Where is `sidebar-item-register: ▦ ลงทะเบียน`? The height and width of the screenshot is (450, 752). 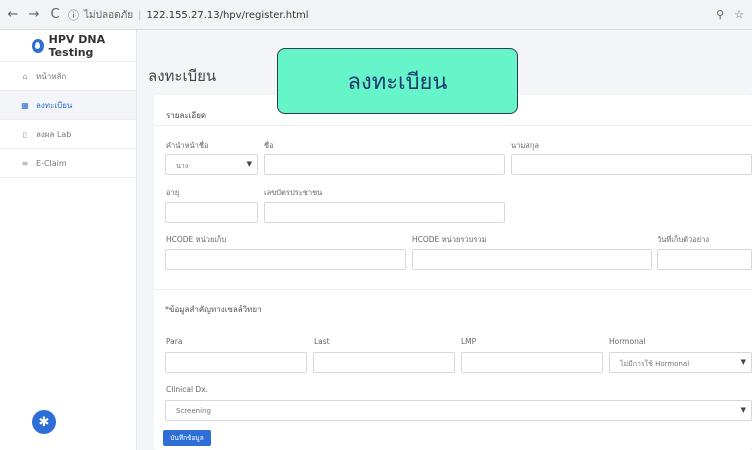
sidebar-item-register: ▦ ลงทะเบียน is located at coordinates (68, 105).